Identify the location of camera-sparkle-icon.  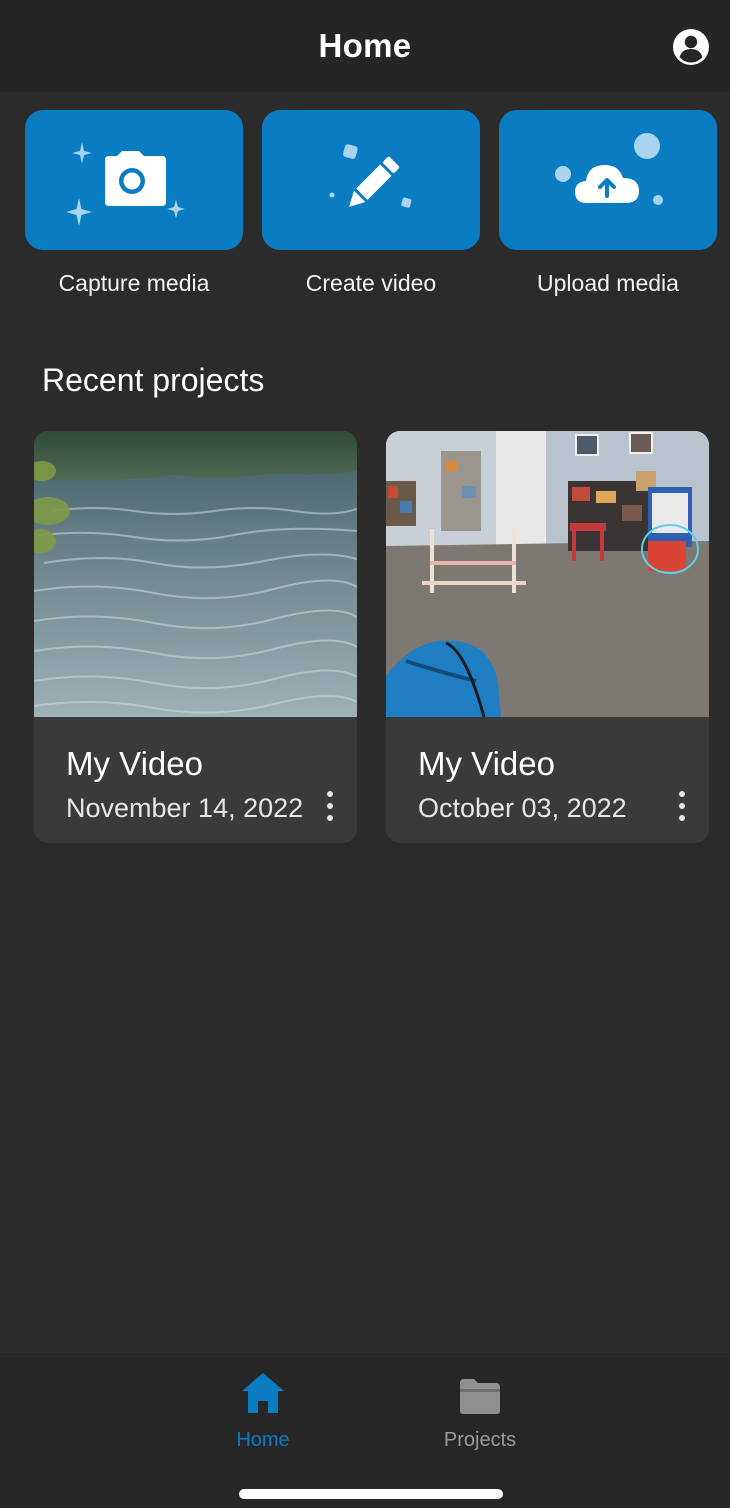
(125, 184).